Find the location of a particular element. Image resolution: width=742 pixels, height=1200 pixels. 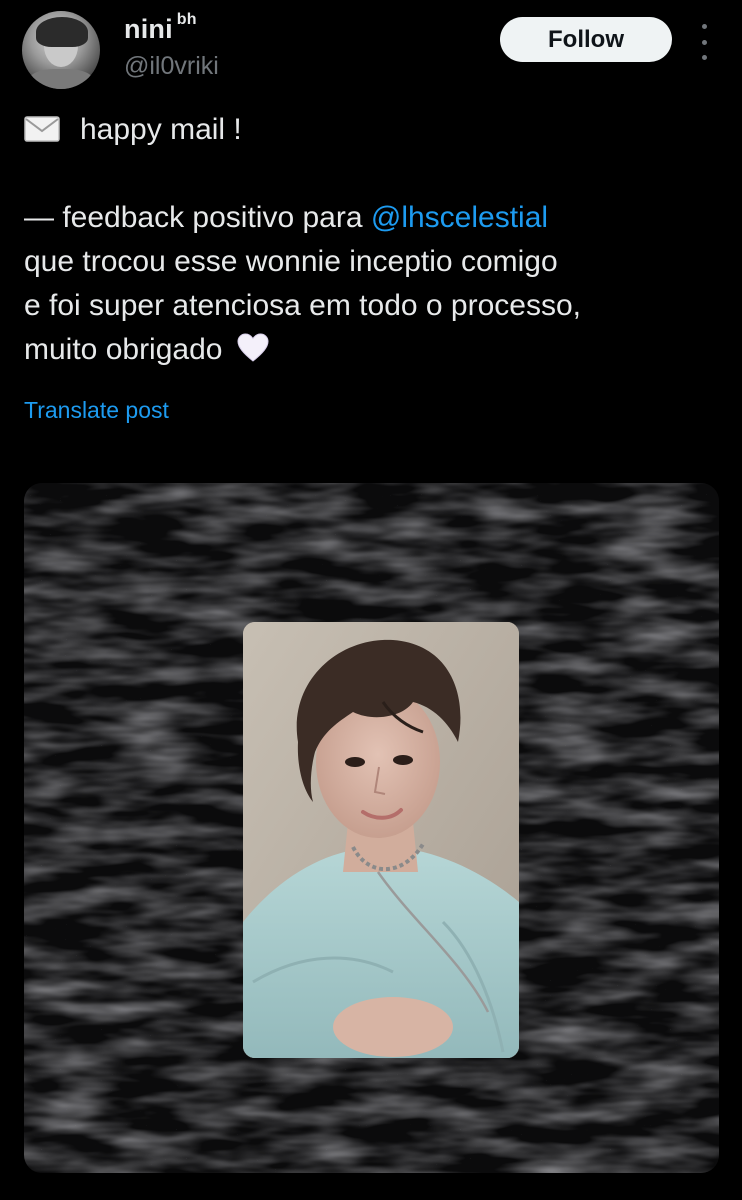

follow-button: Follow is located at coordinates (586, 39).